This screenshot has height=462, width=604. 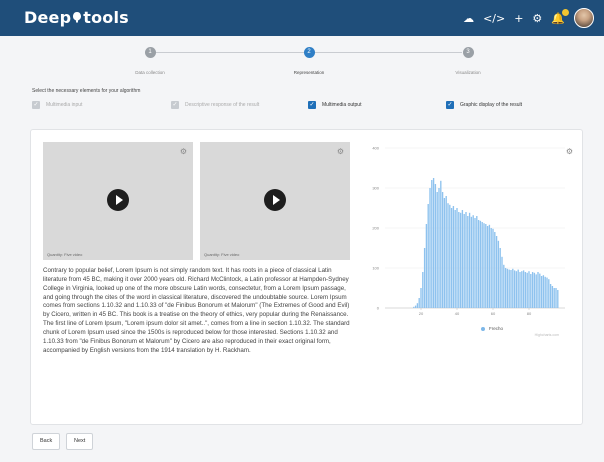 I want to click on top-navigation-bar: Deep tools ☁ </> + ⚙ 🔔, so click(x=302, y=18).